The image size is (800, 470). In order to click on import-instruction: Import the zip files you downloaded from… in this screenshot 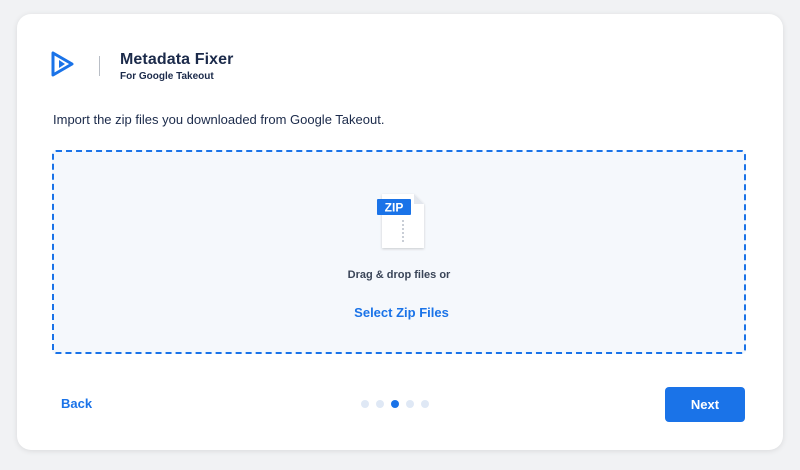, I will do `click(219, 119)`.